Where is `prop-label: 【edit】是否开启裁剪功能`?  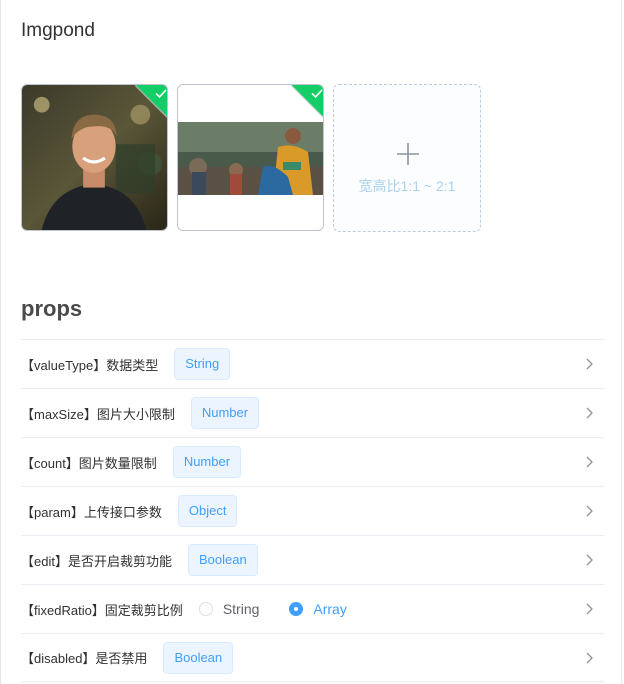
prop-label: 【edit】是否开启裁剪功能 is located at coordinates (96, 561).